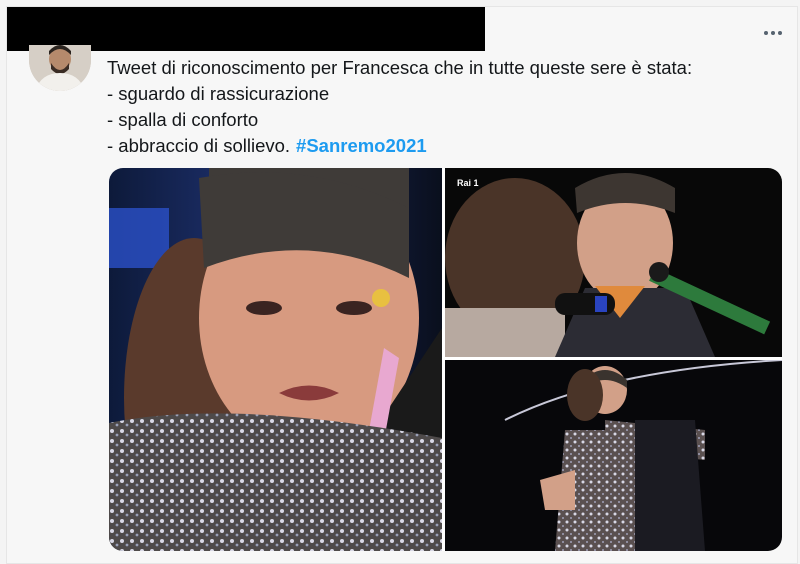 The width and height of the screenshot is (800, 564). I want to click on tweet-line-with-hashtag: - abbraccio di sollievo. #Sanremo2021, so click(447, 146).